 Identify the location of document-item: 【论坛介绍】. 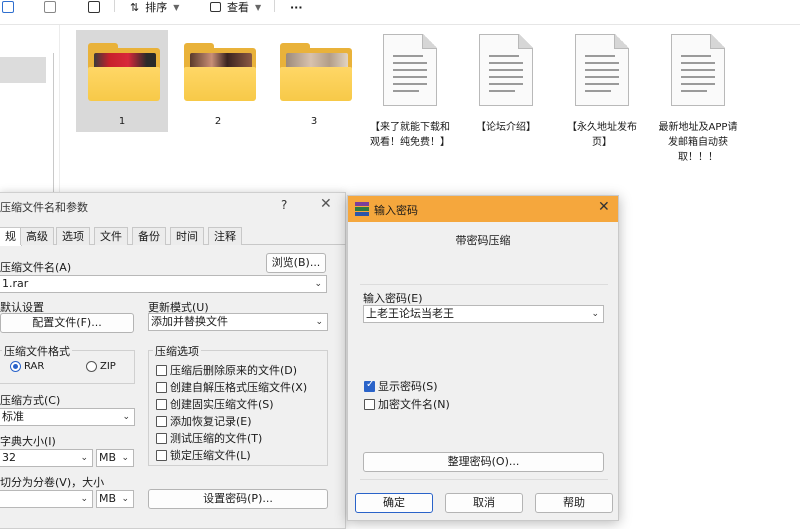
(506, 84).